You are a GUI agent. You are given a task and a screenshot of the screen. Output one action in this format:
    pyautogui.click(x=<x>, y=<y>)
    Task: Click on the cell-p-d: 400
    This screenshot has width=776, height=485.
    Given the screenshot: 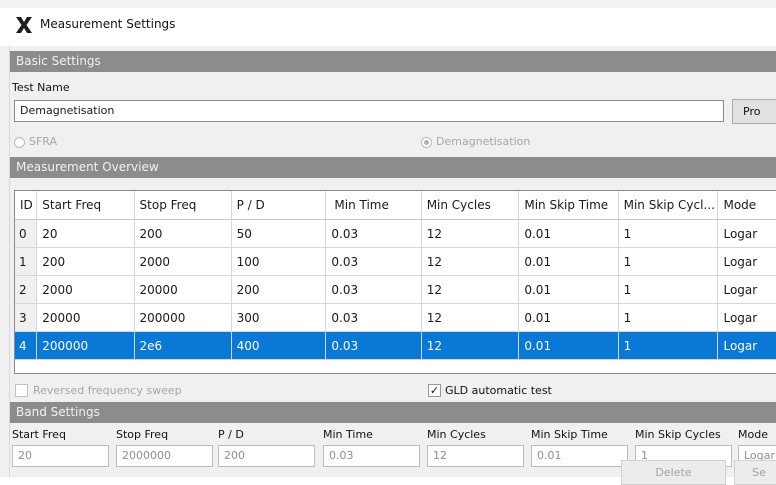 What is the action you would take?
    pyautogui.click(x=279, y=345)
    